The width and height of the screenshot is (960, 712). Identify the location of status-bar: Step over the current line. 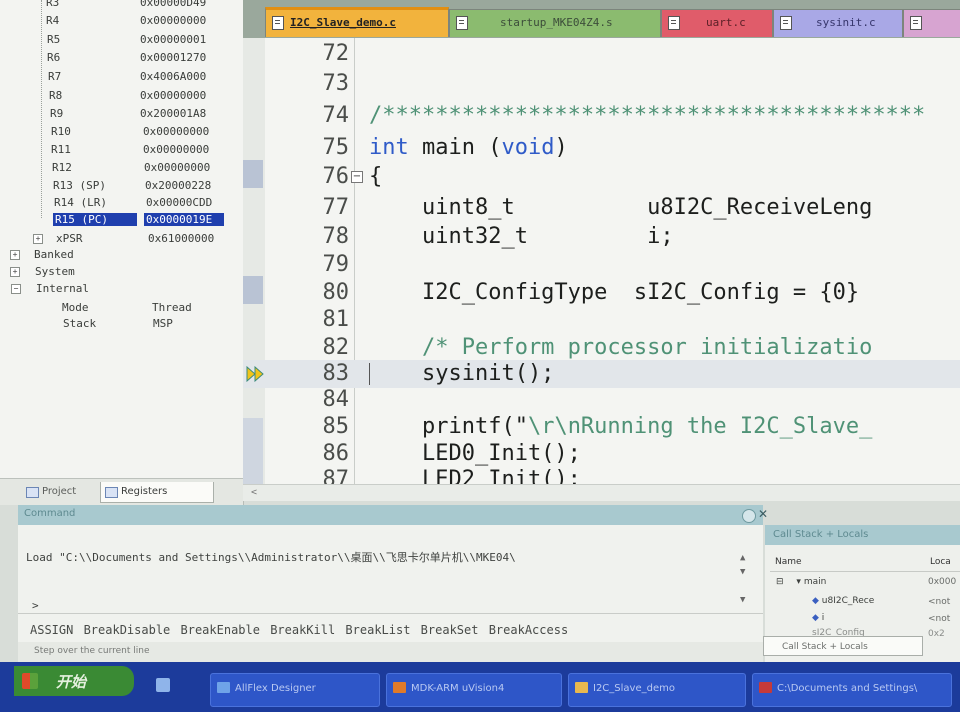
(390, 652).